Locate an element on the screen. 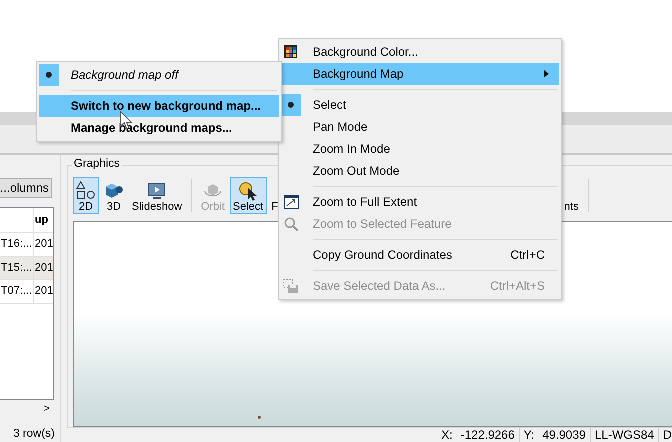 The width and height of the screenshot is (672, 442). point-marker is located at coordinates (259, 417).